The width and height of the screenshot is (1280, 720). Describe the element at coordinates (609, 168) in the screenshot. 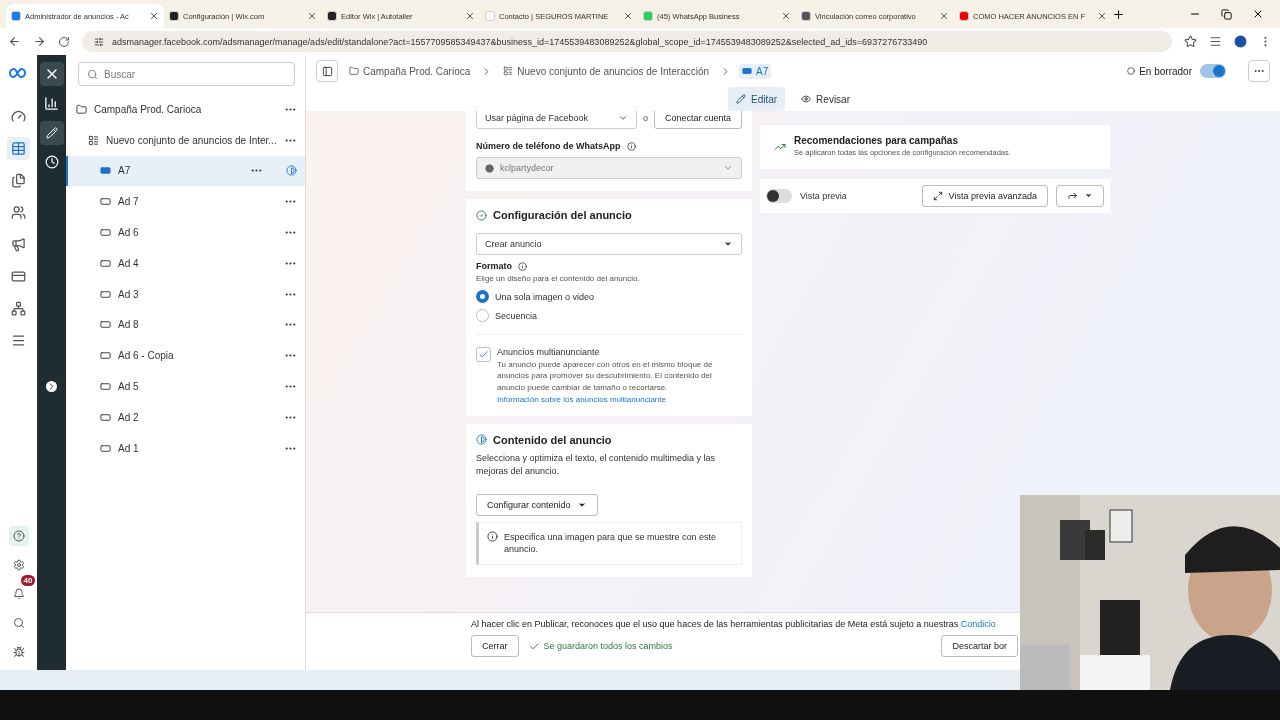

I see `whatsapp-select: kclpartydecor` at that location.